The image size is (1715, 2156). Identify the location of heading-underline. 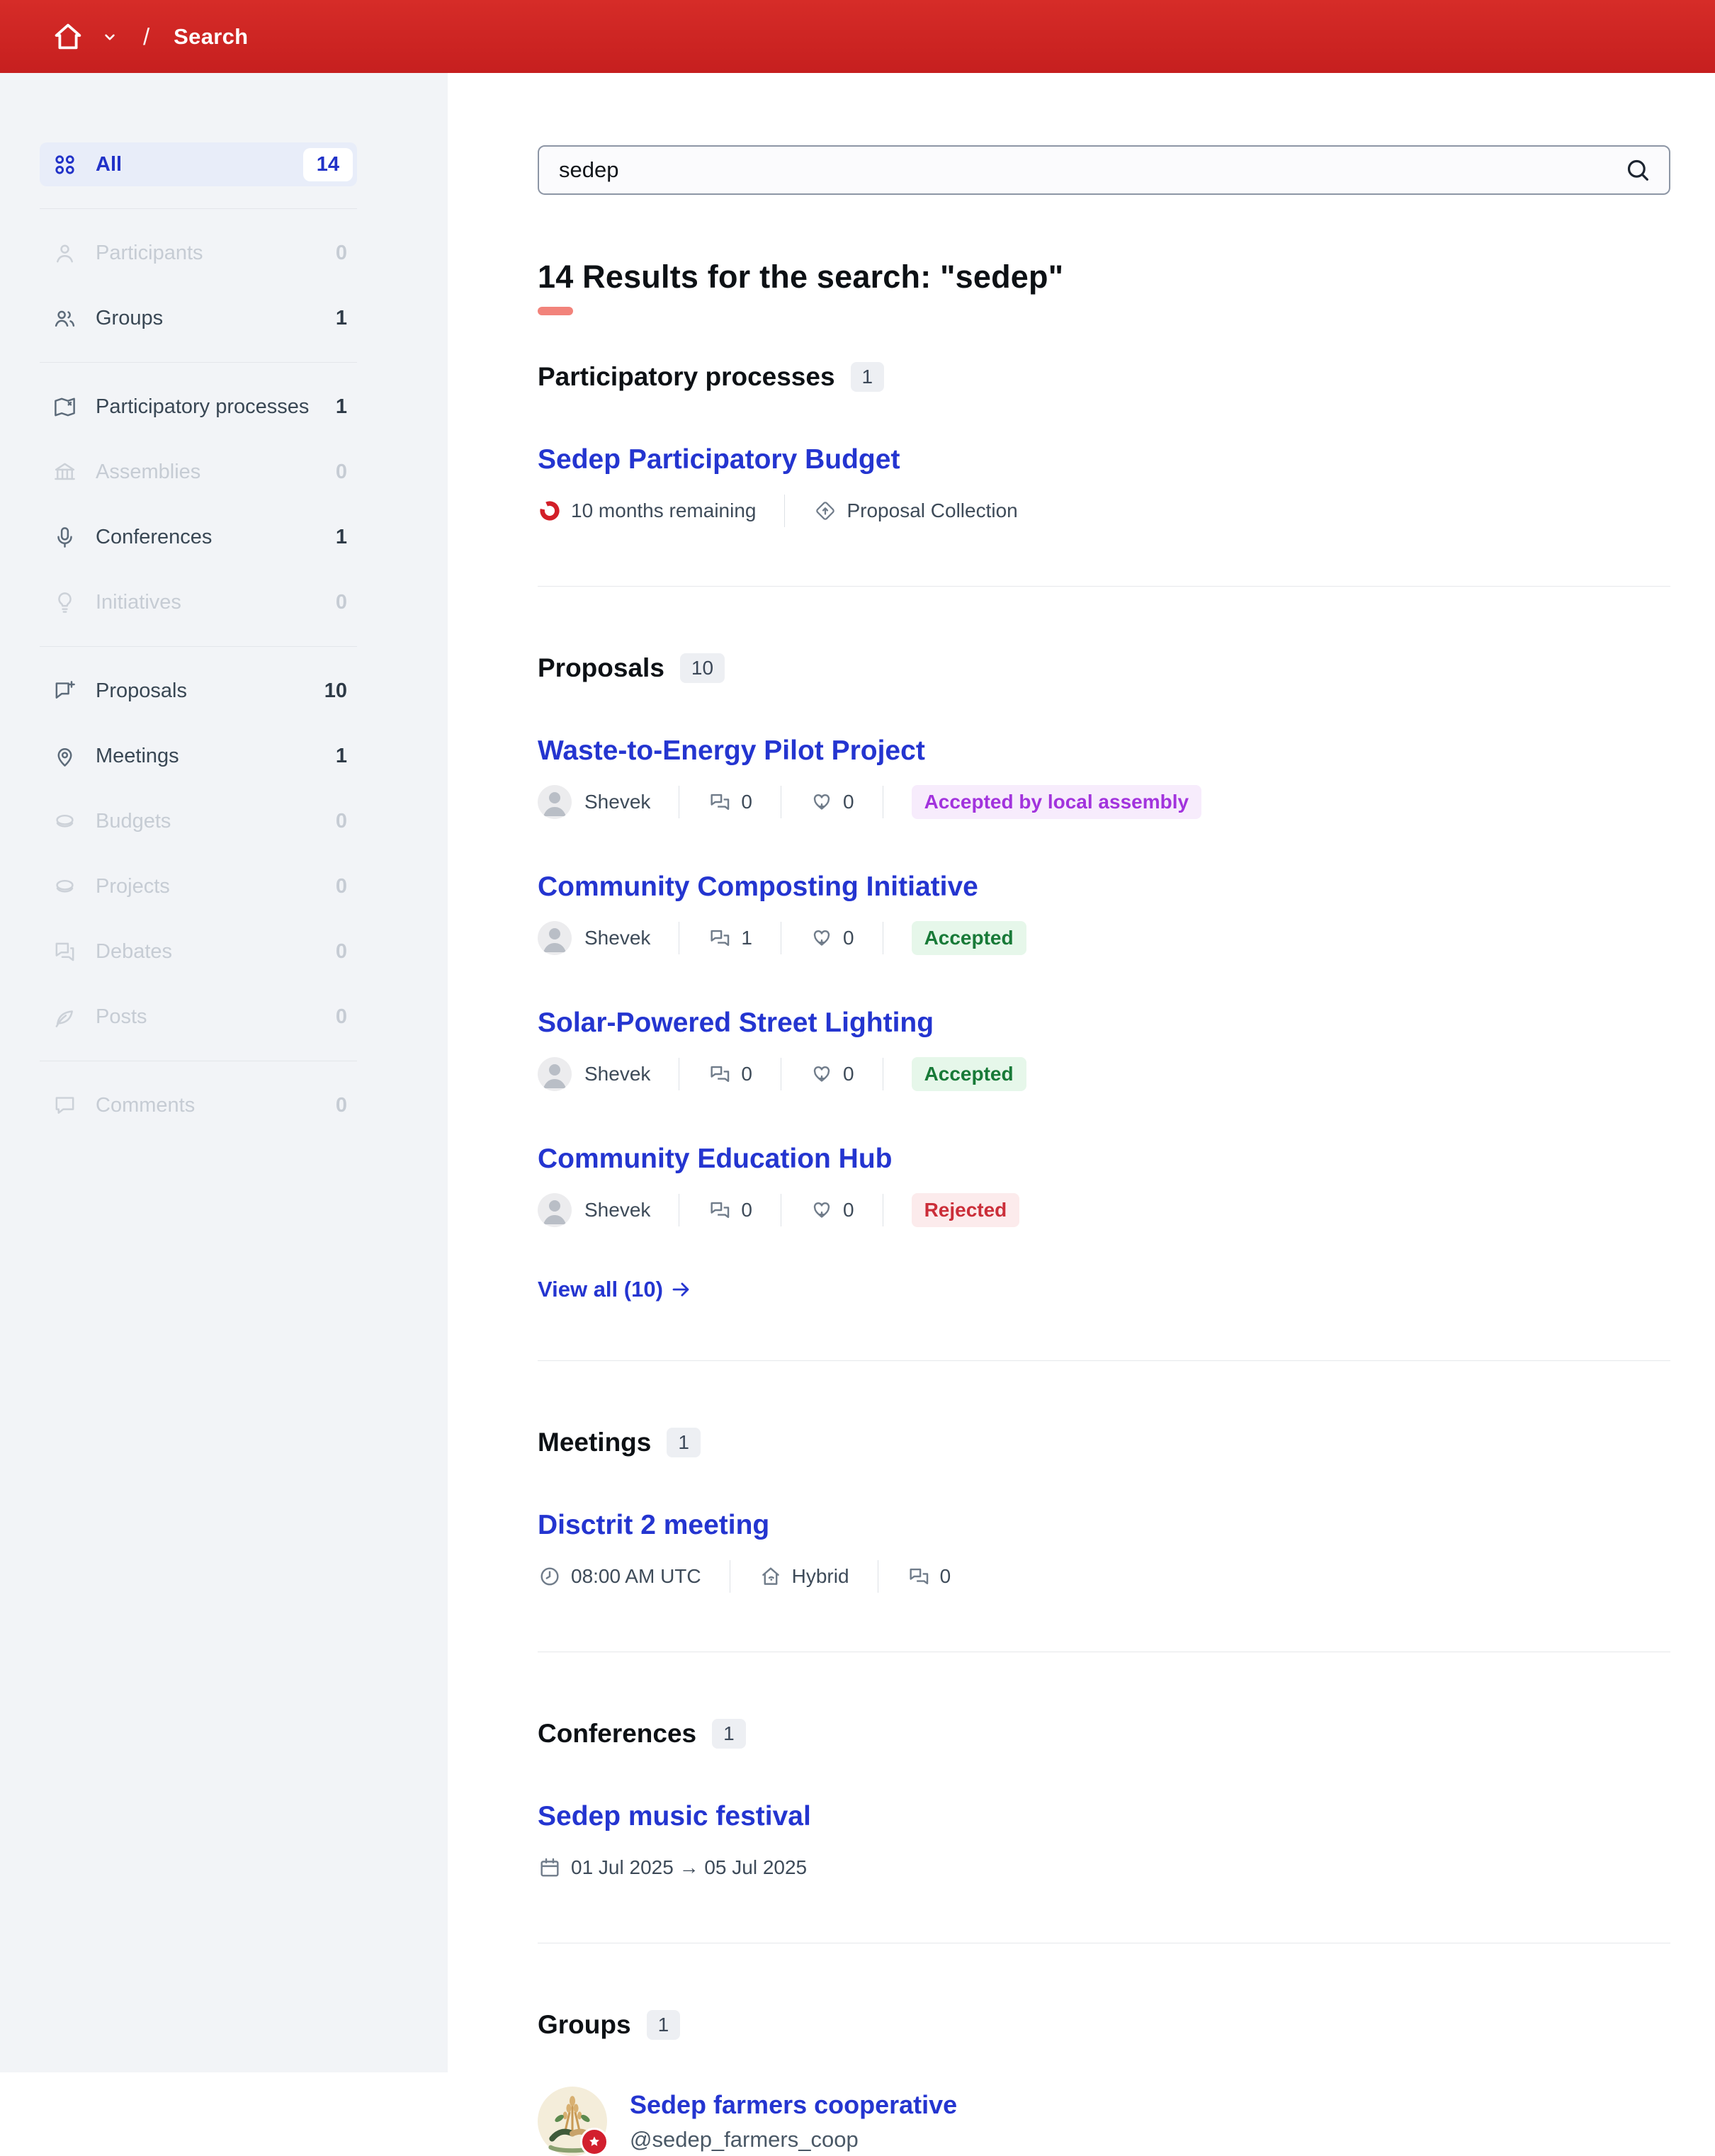
(556, 311).